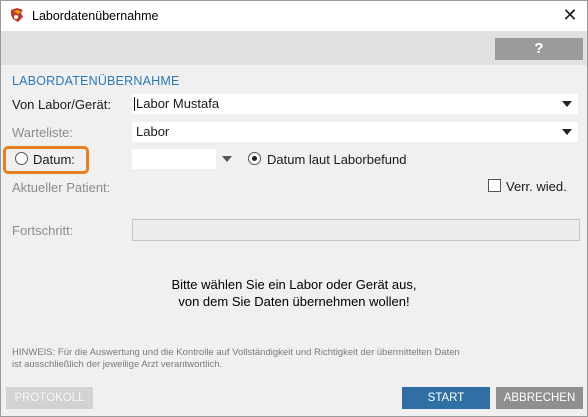 The width and height of the screenshot is (588, 417). I want to click on help-button: ?, so click(539, 49).